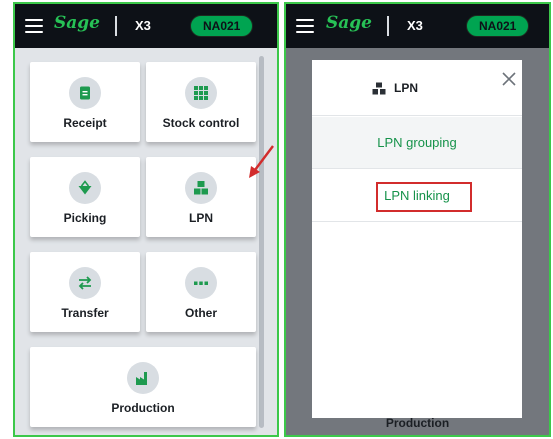 The height and width of the screenshot is (439, 553). What do you see at coordinates (406, 88) in the screenshot?
I see `dialog-title: LPN` at bounding box center [406, 88].